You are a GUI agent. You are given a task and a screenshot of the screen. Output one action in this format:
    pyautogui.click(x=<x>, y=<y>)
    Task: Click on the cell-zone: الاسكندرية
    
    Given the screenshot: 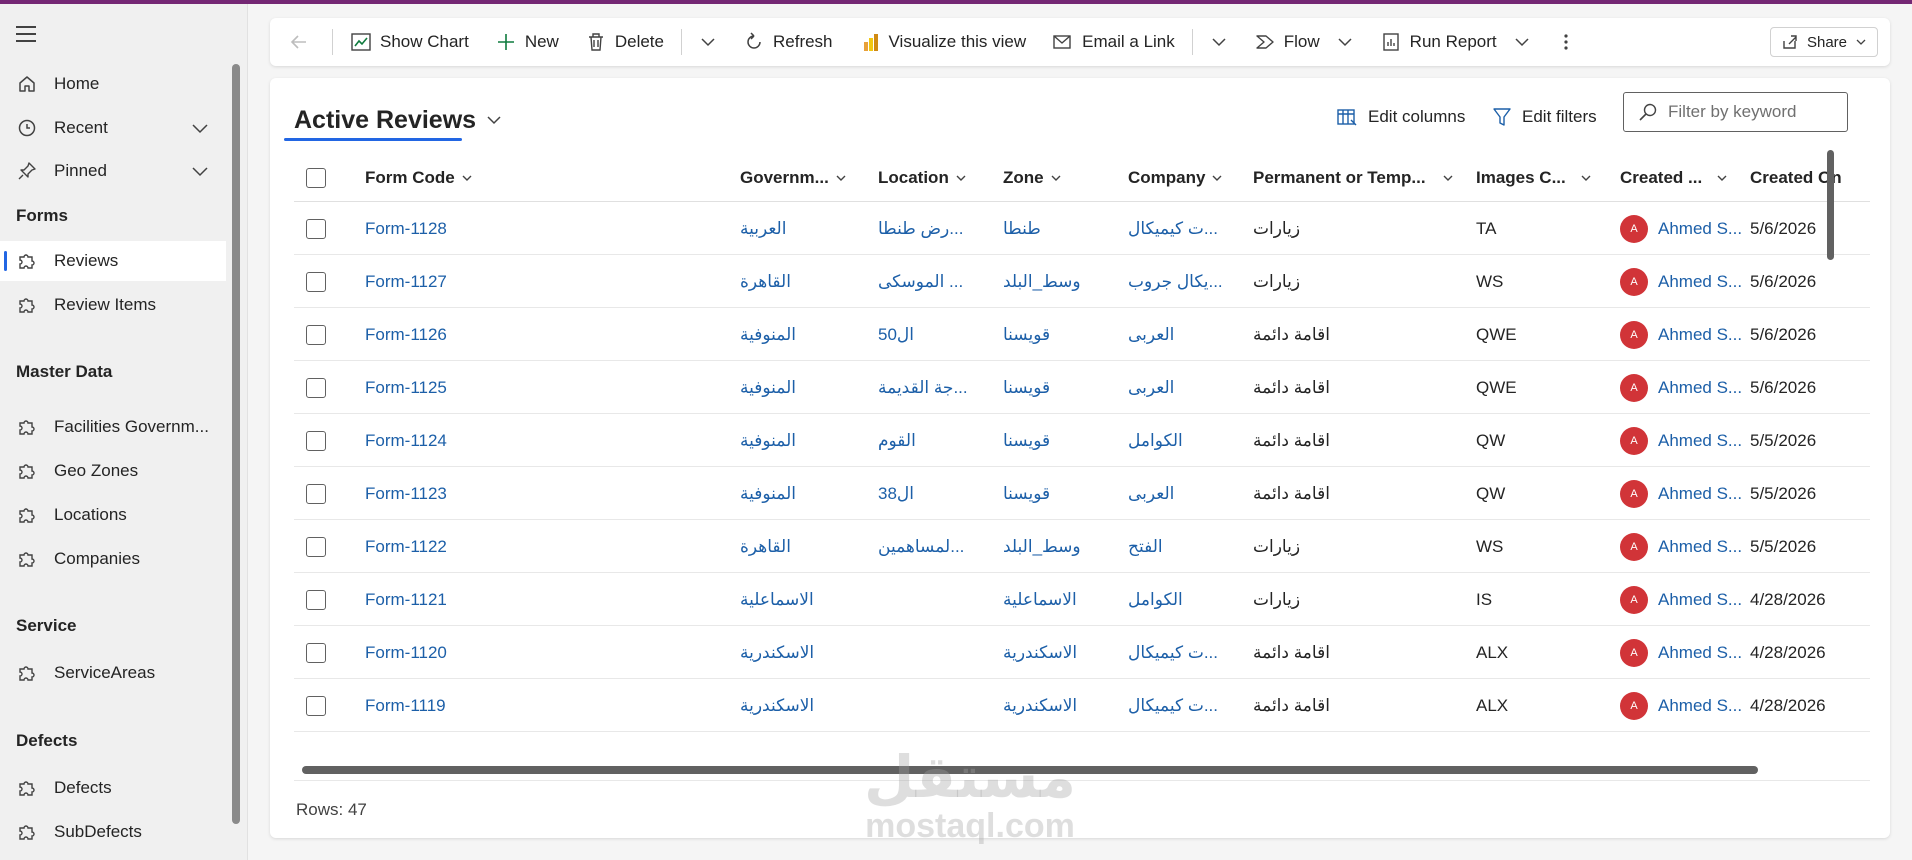 What is the action you would take?
    pyautogui.click(x=1058, y=652)
    